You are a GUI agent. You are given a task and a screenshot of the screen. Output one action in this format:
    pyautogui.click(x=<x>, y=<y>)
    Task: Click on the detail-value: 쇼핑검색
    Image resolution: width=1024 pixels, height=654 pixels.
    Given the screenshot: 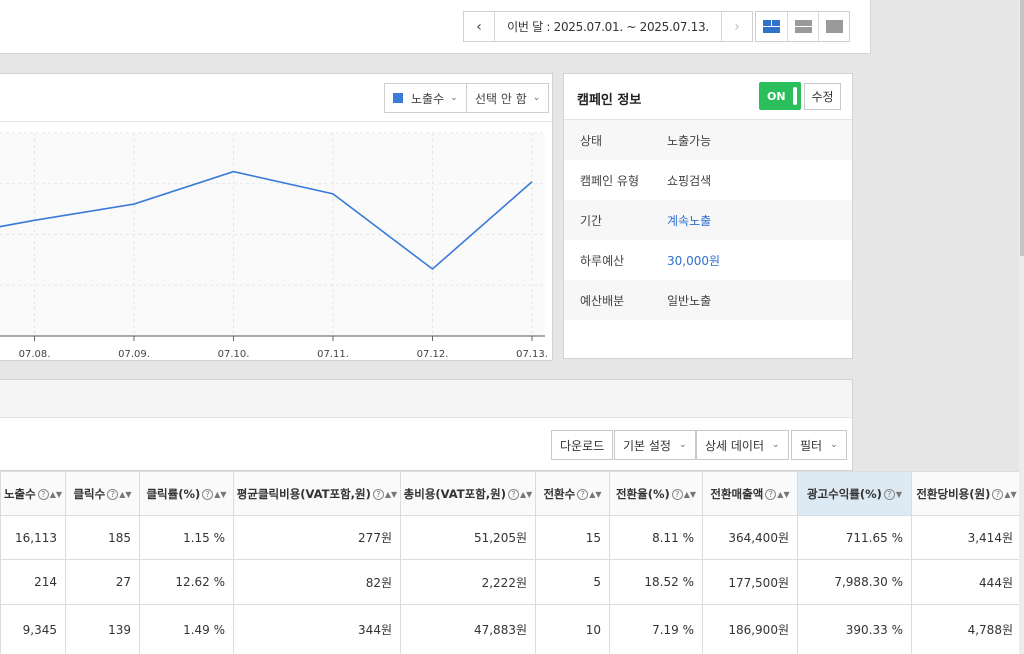 What is the action you would take?
    pyautogui.click(x=689, y=180)
    